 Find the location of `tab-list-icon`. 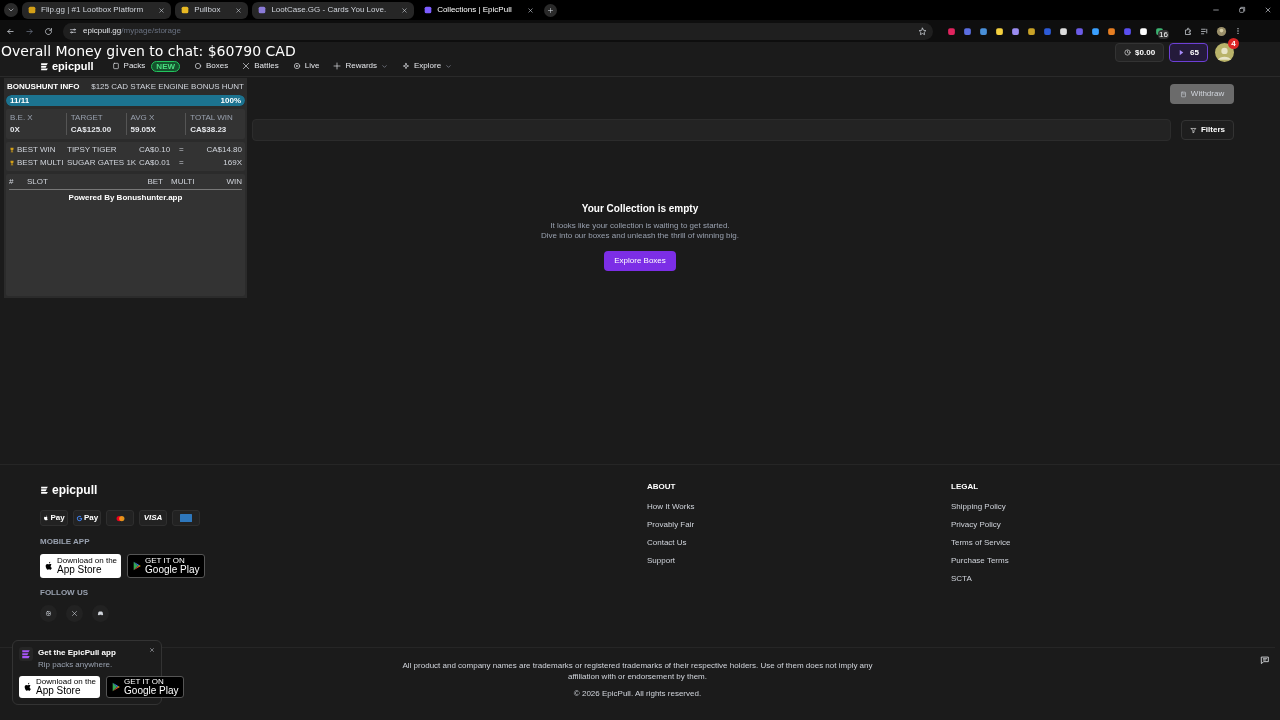

tab-list-icon is located at coordinates (11, 10).